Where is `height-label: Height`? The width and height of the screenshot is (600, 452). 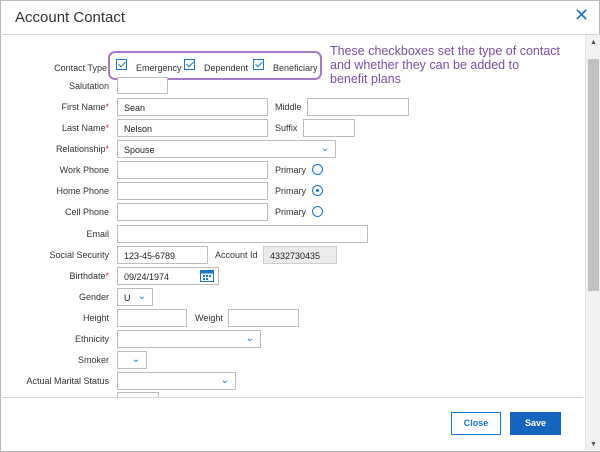
height-label: Height is located at coordinates (95, 318).